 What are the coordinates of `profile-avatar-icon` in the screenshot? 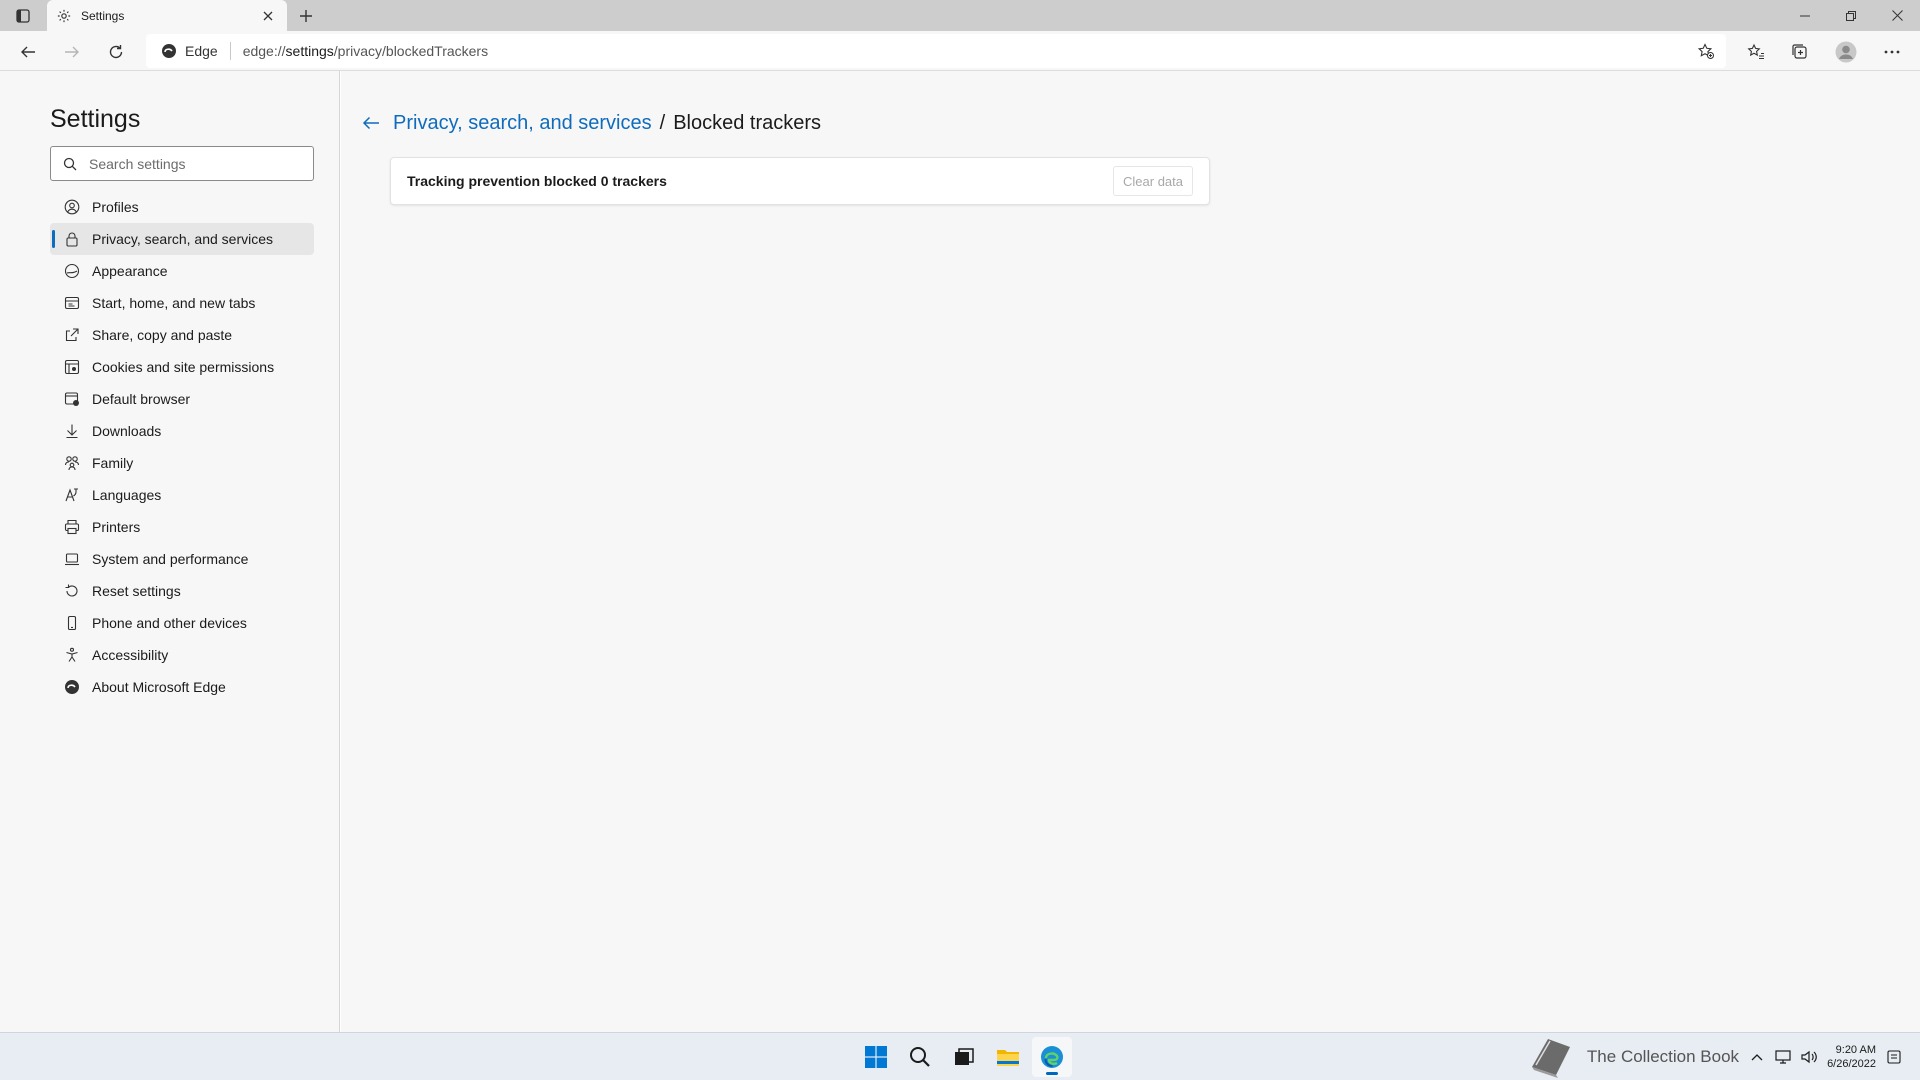 It's located at (1846, 52).